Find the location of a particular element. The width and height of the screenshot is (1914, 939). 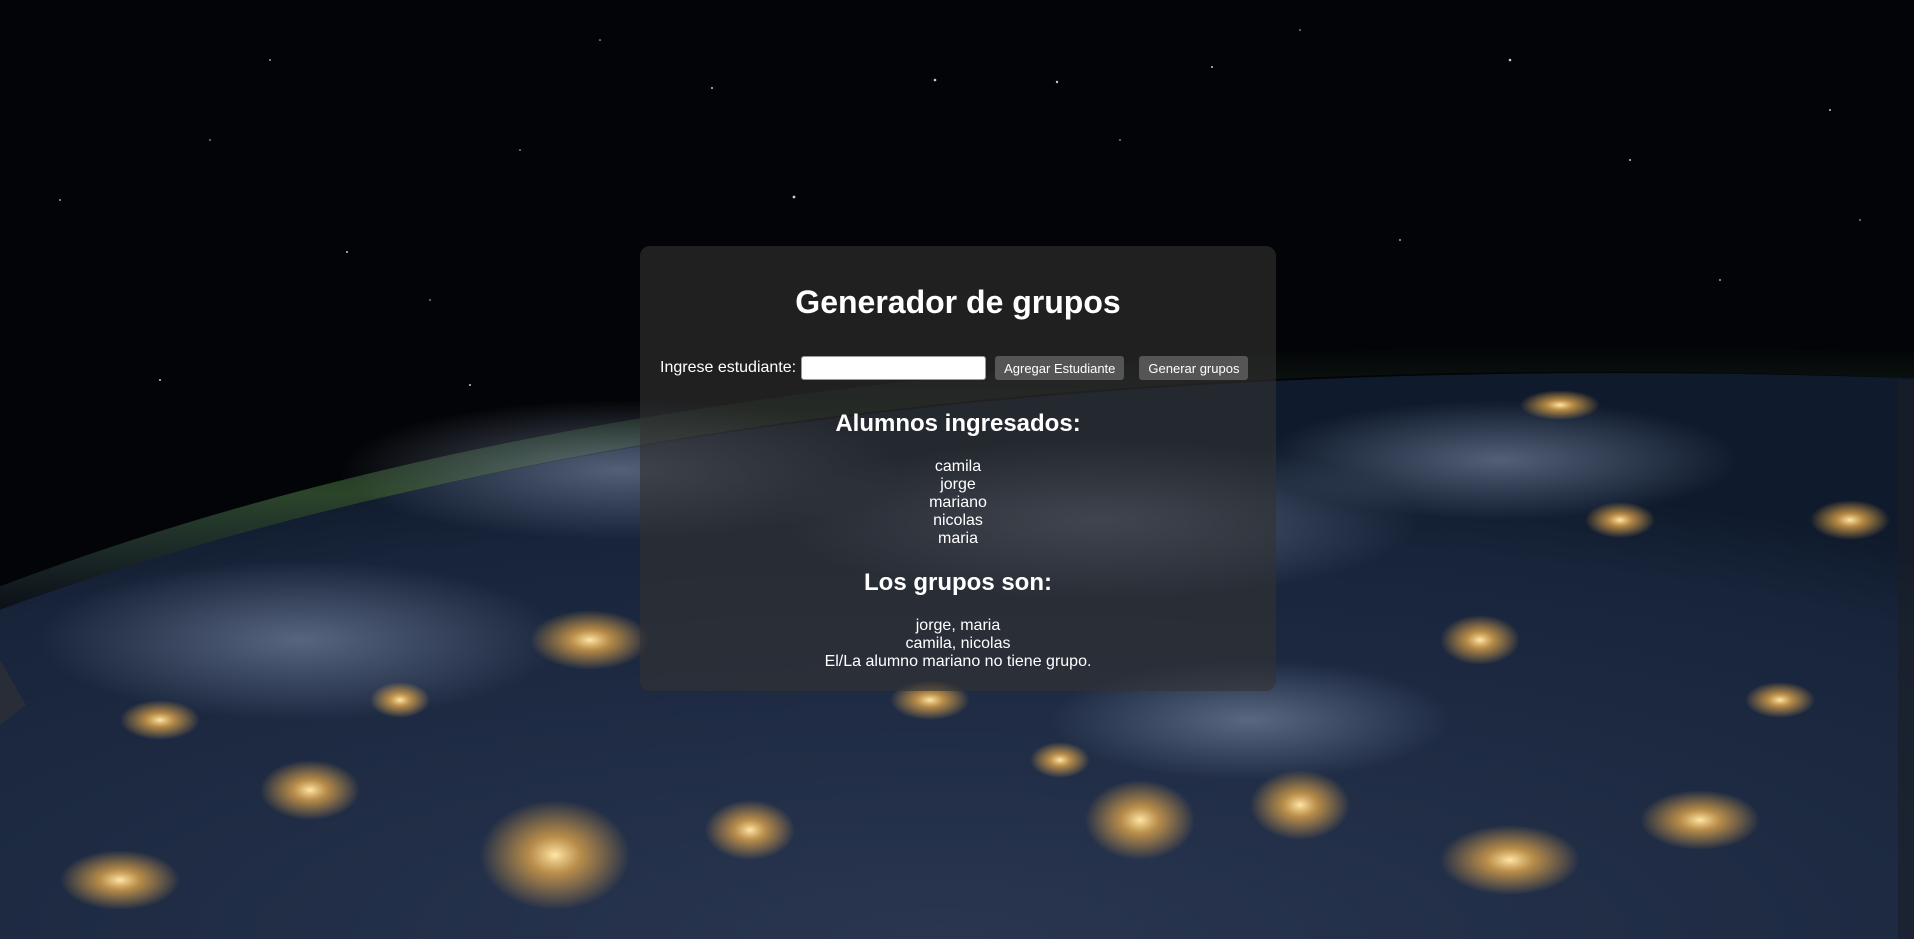

student-name-input is located at coordinates (894, 368).